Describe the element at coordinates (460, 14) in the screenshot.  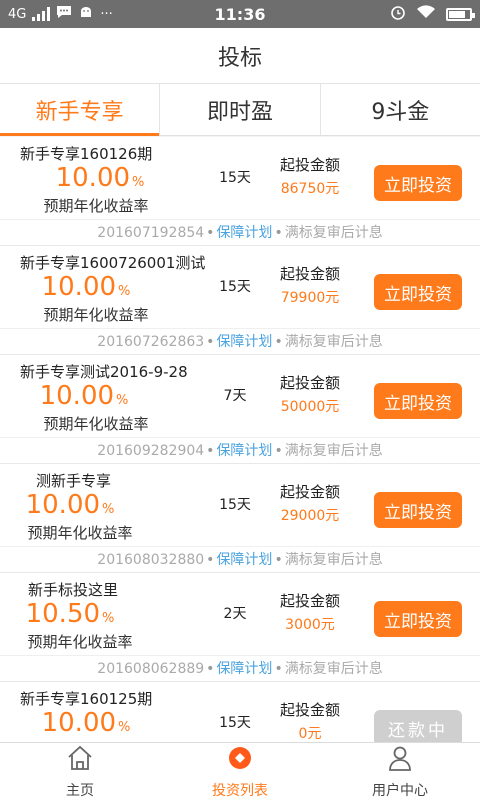
I see `battery-icon` at that location.